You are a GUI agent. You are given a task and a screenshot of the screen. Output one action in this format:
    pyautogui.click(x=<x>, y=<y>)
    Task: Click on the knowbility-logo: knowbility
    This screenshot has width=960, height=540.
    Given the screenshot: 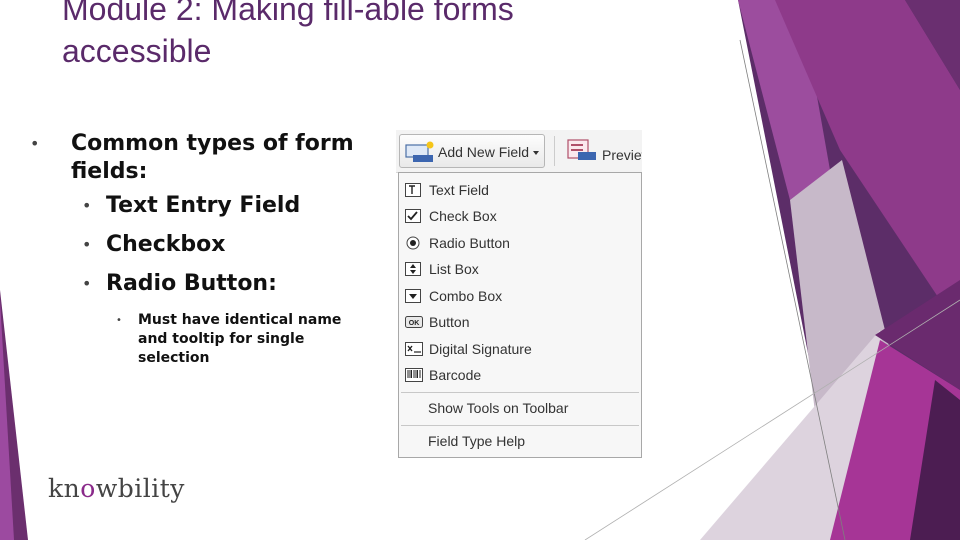 What is the action you would take?
    pyautogui.click(x=116, y=488)
    